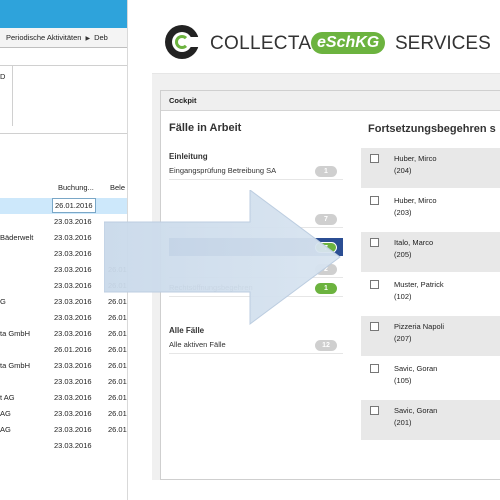  Describe the element at coordinates (182, 42) in the screenshot. I see `collecta-logo-icon` at that location.